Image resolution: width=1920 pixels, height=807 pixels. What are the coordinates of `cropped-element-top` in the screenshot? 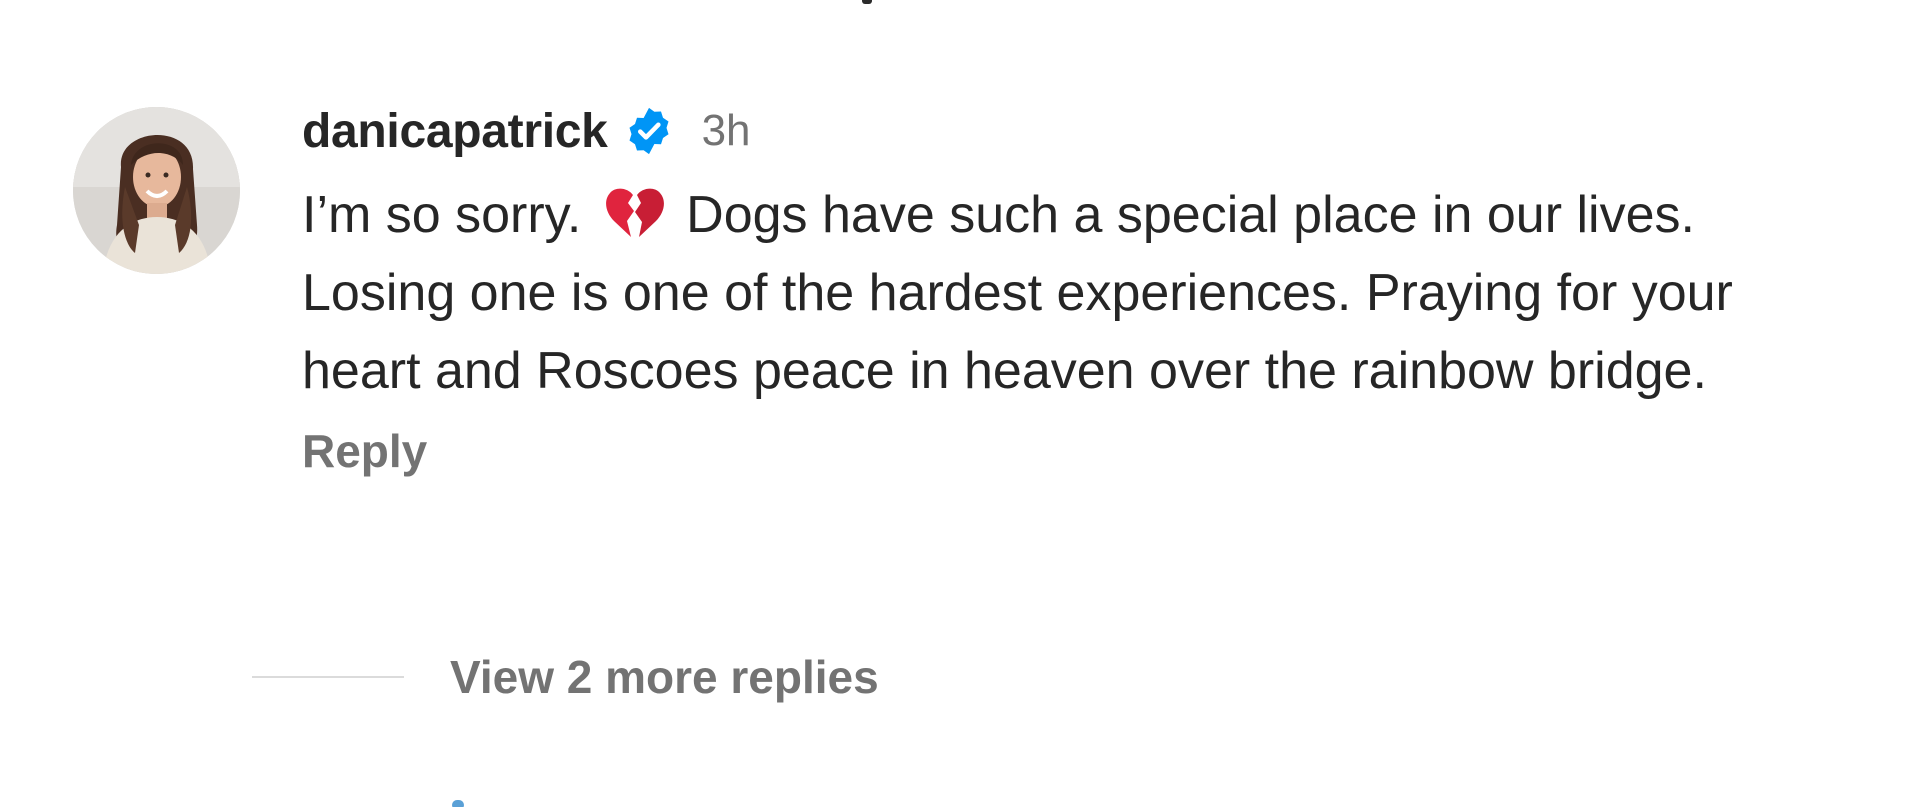 It's located at (867, 2).